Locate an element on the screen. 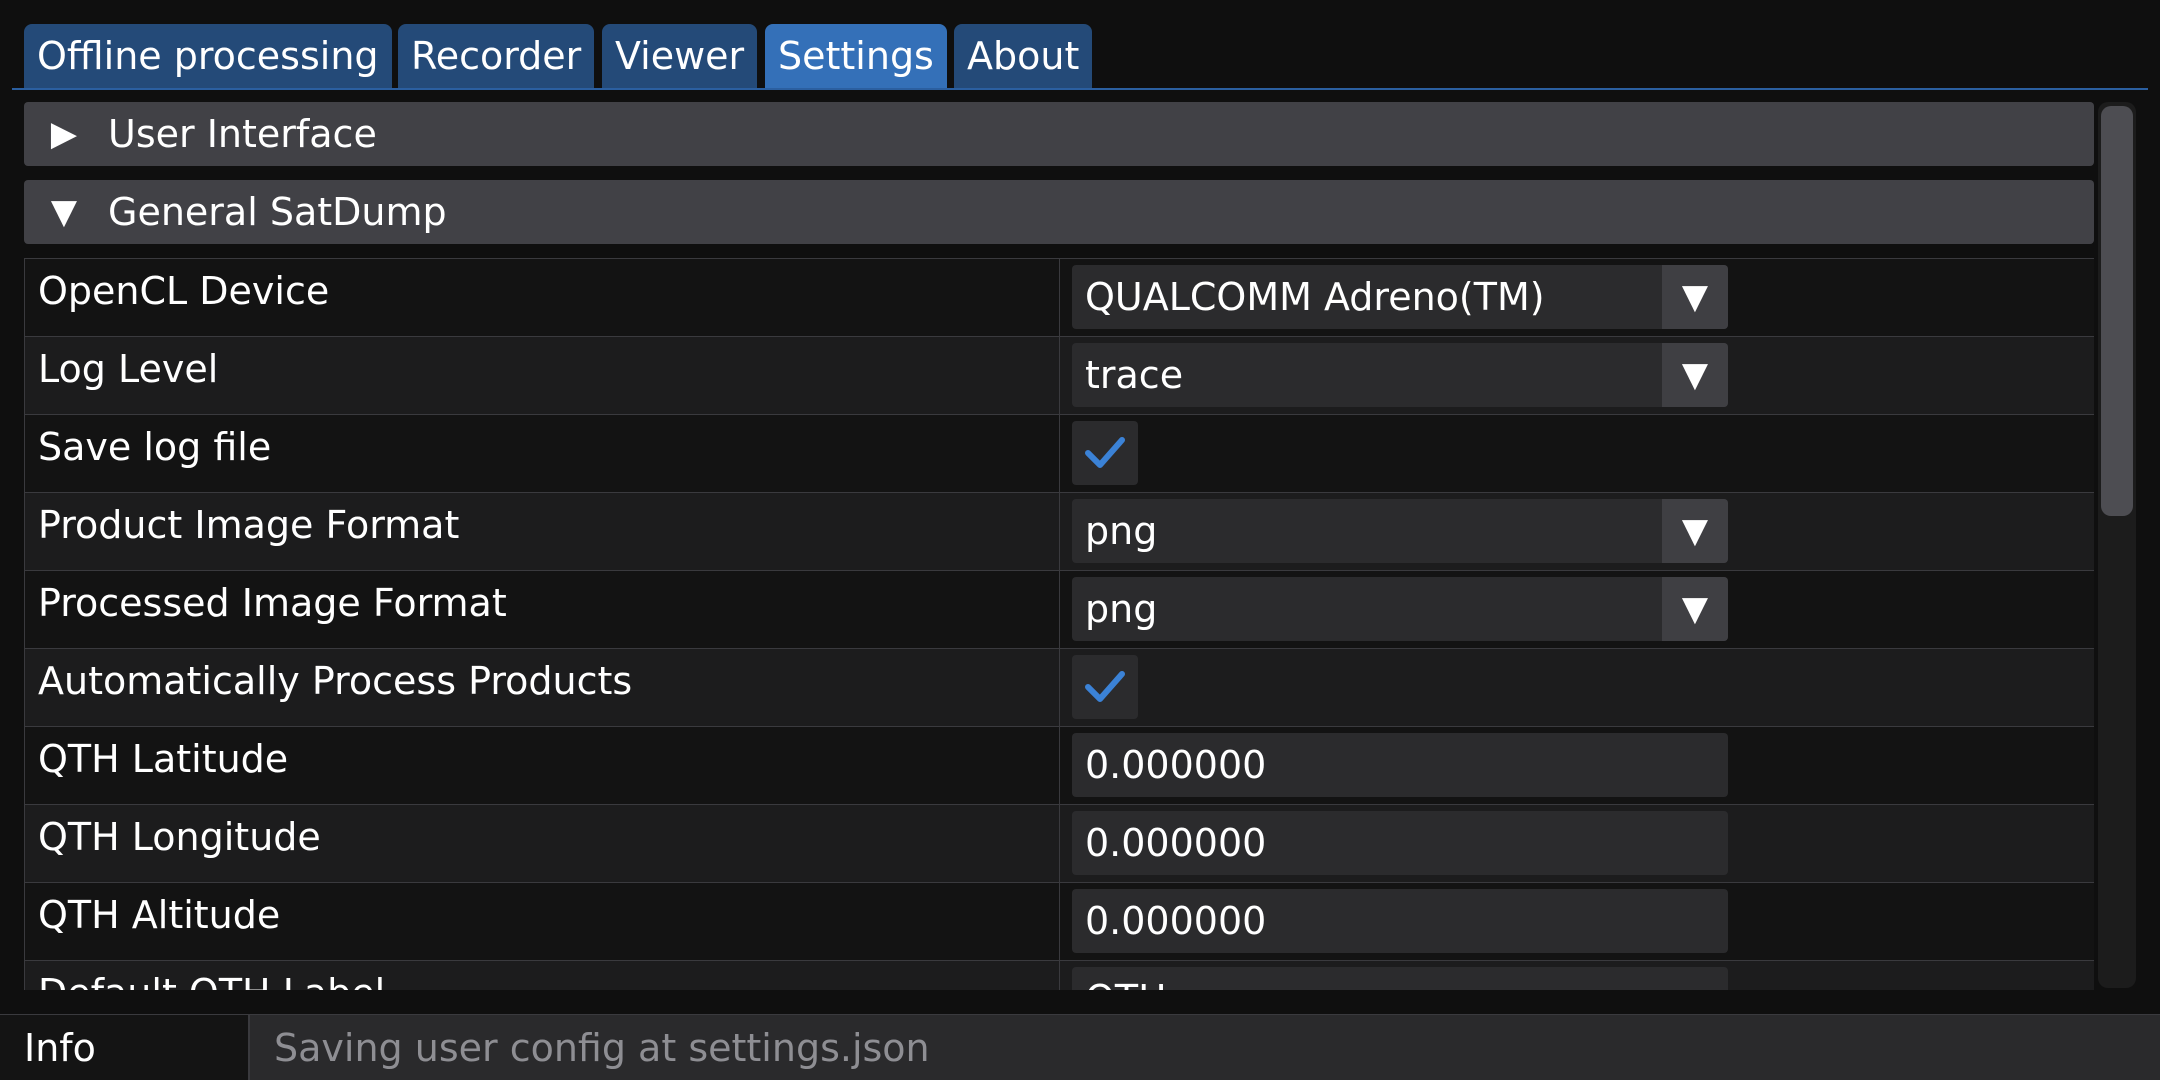 This screenshot has height=1080, width=2160. tab-settings: Settings is located at coordinates (856, 56).